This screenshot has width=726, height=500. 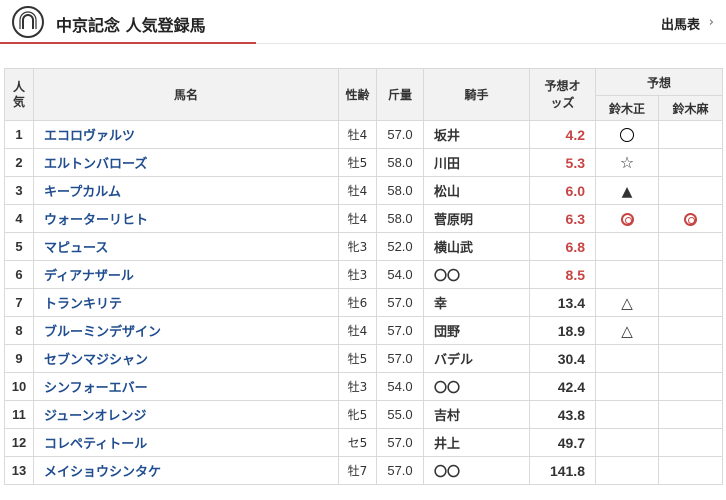 I want to click on header-odds-label: 予想オッズ, so click(x=562, y=94).